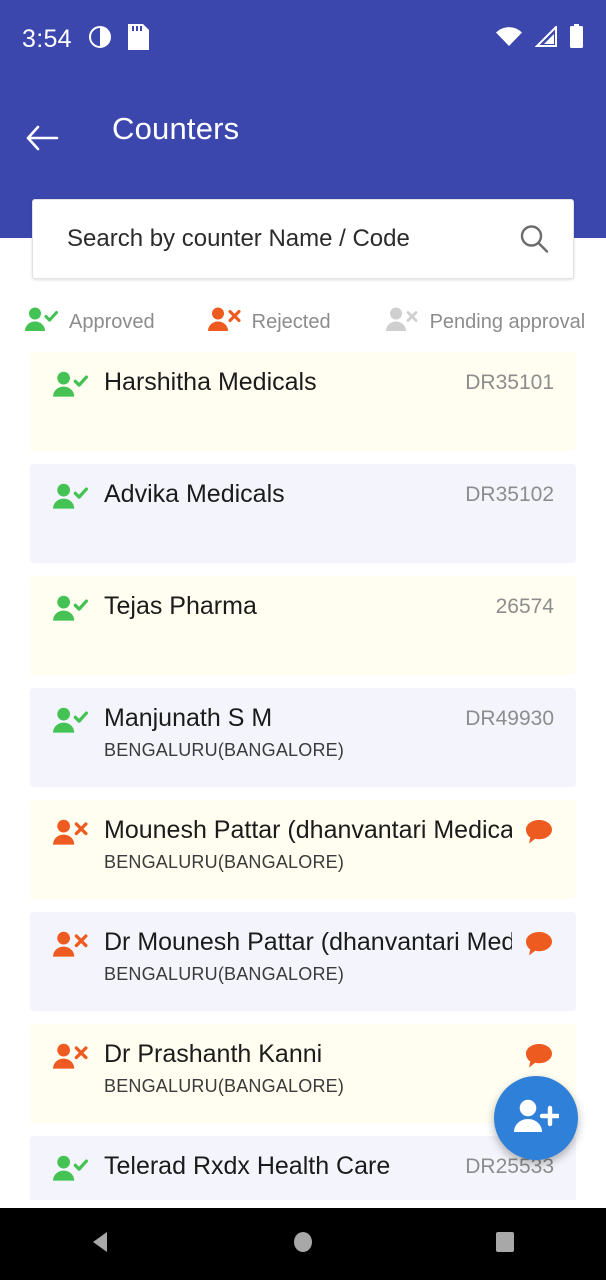  Describe the element at coordinates (180, 606) in the screenshot. I see `counter-name: Tejas Pharma` at that location.